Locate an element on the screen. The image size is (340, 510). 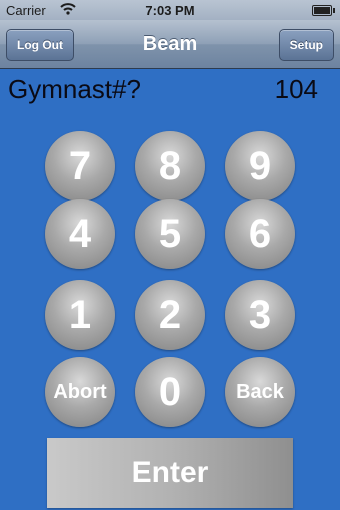
key-label: 6 is located at coordinates (260, 234).